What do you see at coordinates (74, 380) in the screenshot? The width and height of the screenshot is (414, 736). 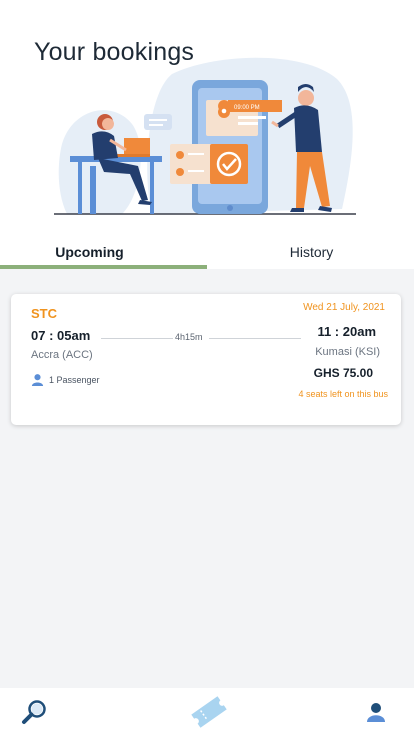 I see `passenger-count: 1 Passenger` at bounding box center [74, 380].